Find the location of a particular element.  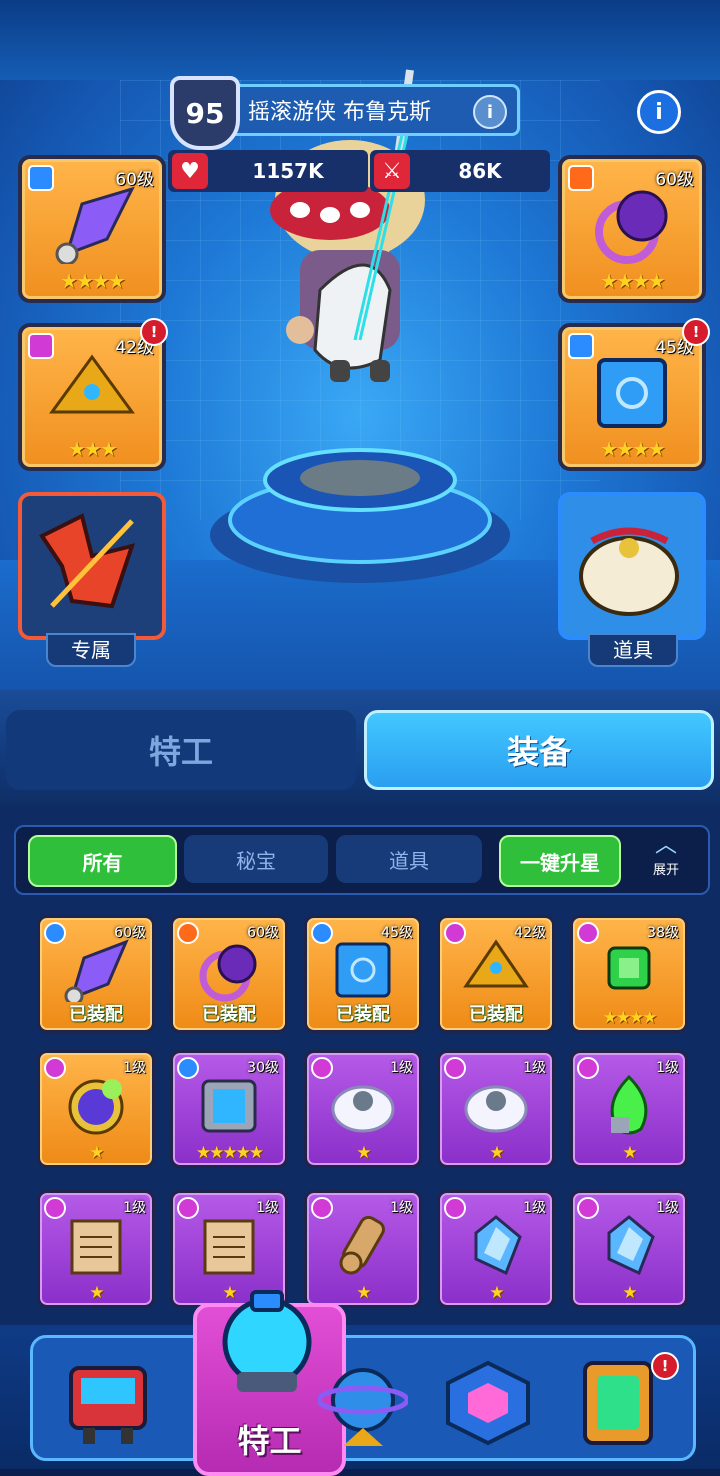

bottom-nav: 特工 ! is located at coordinates (360, 1383).